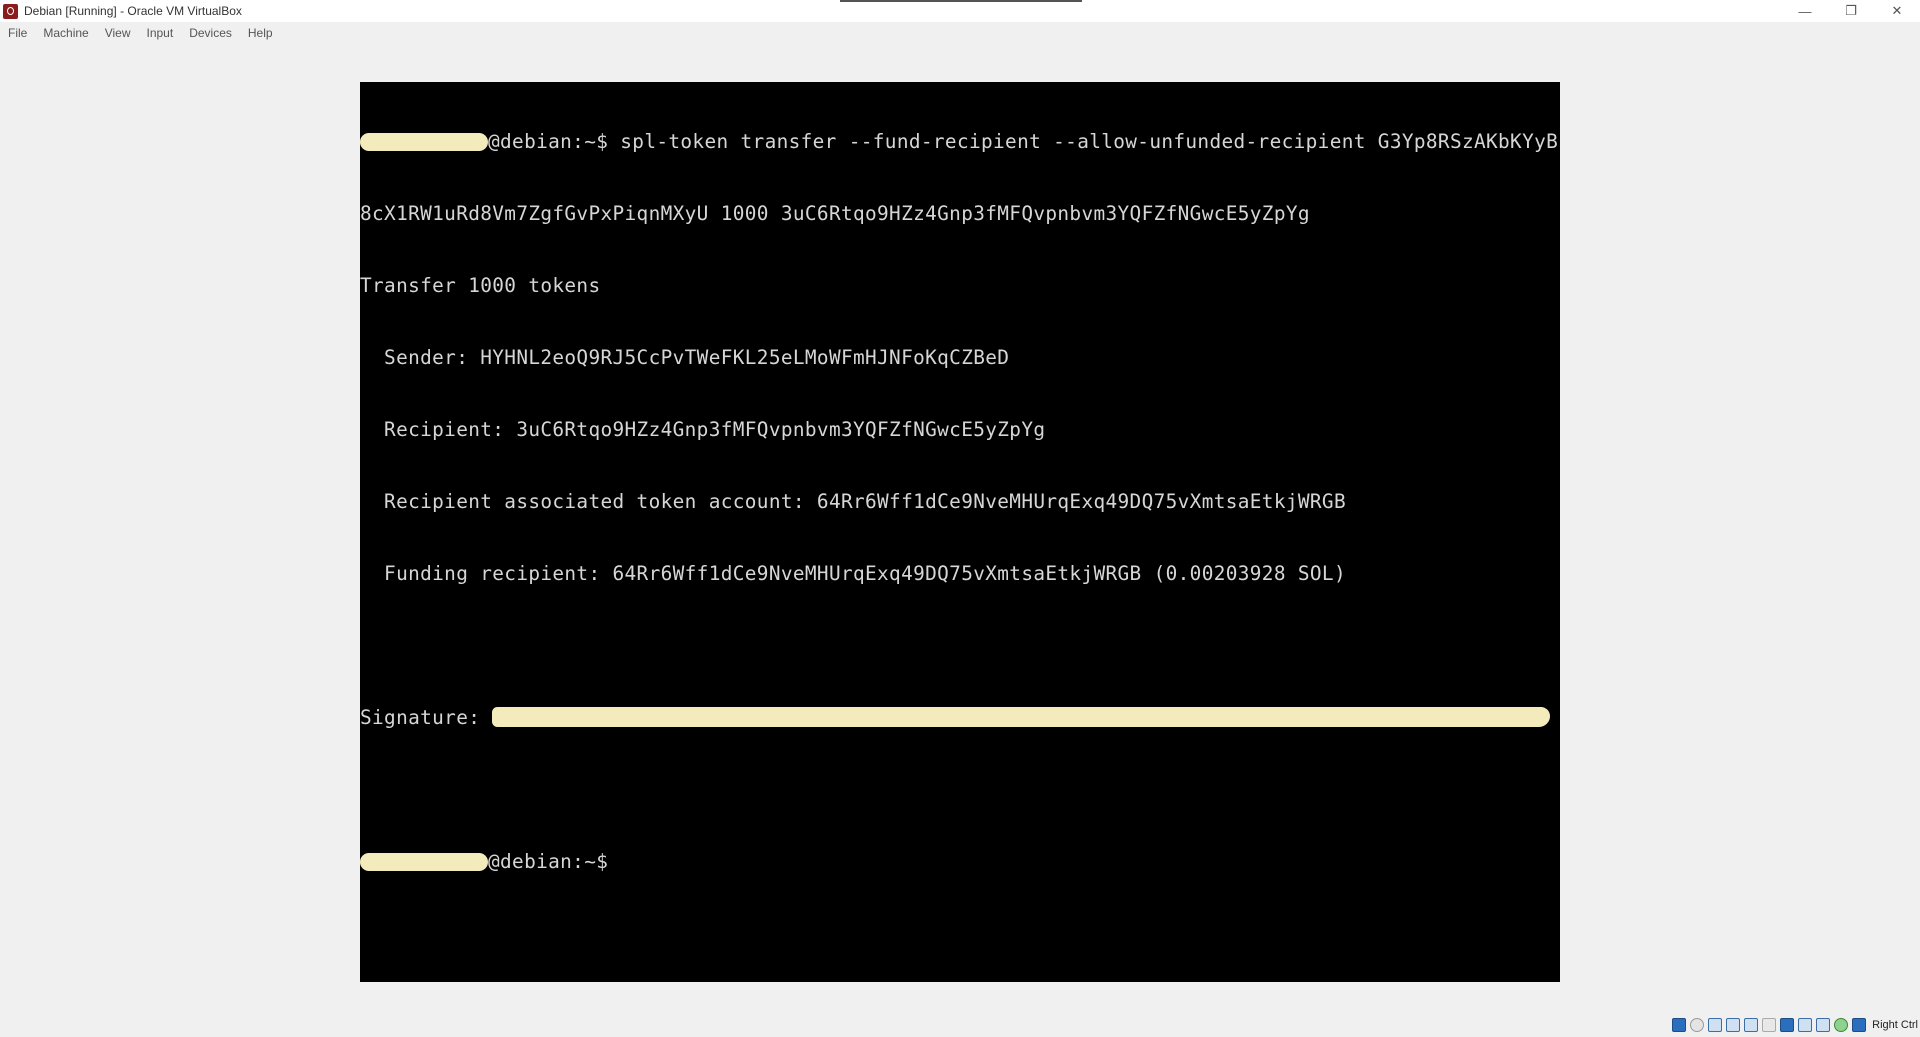  I want to click on optical-drive-icon, so click(1697, 1025).